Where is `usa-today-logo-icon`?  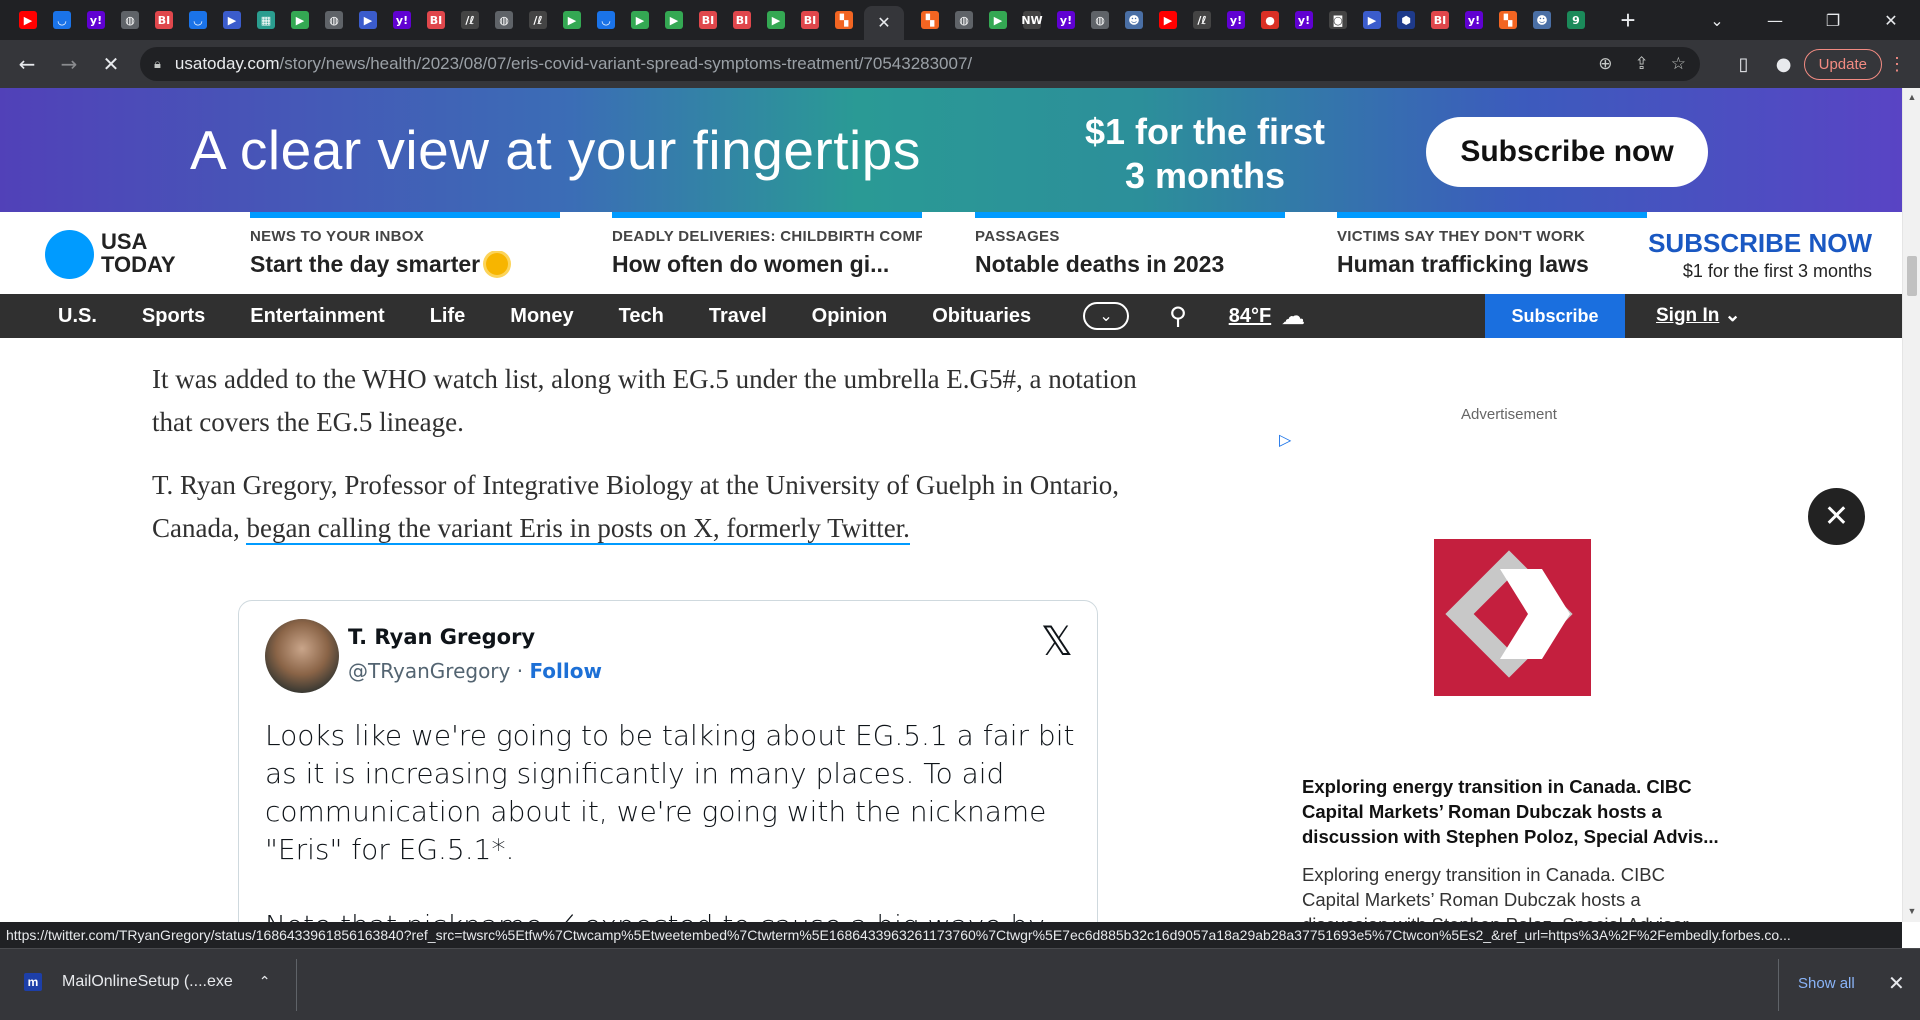
usa-today-logo-icon is located at coordinates (69, 254).